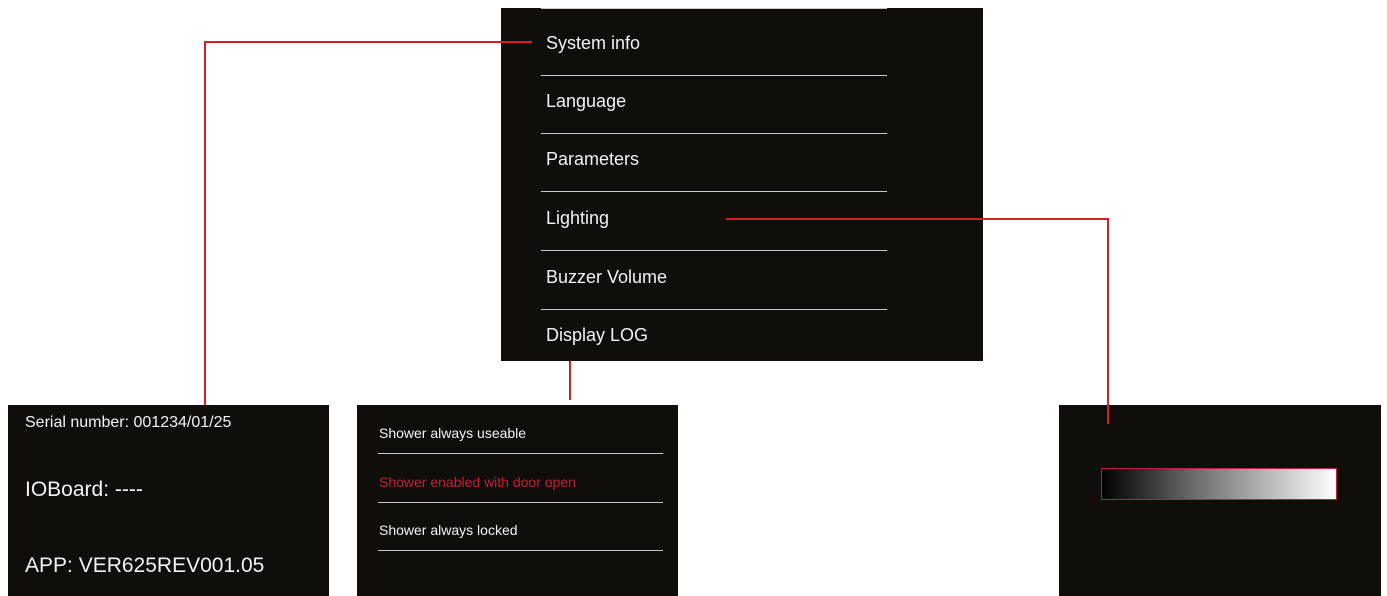 Image resolution: width=1387 pixels, height=596 pixels. I want to click on parameter-option-always-useable: Shower always useable, so click(520, 429).